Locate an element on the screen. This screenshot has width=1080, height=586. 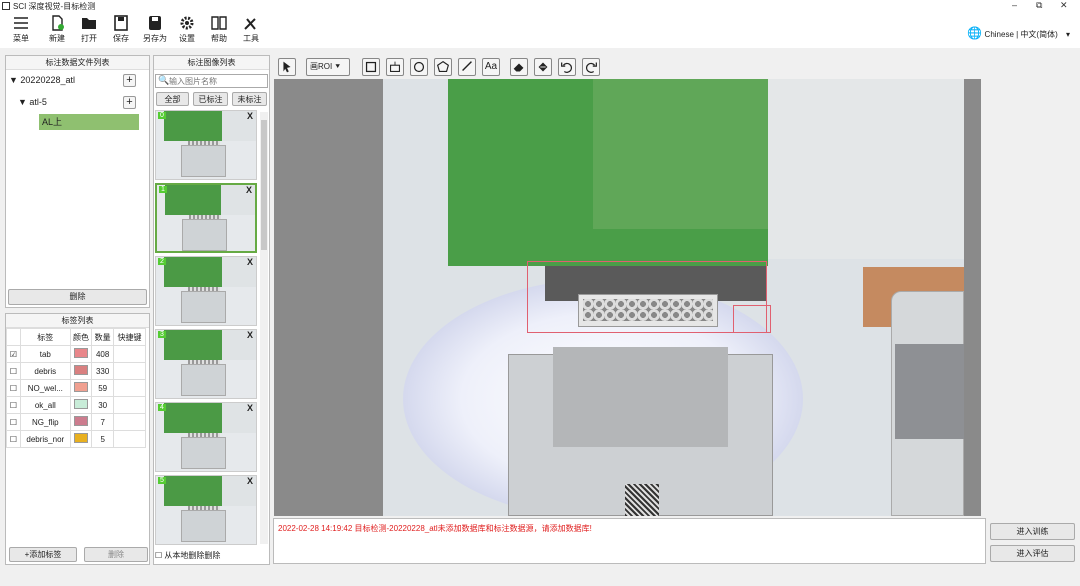
delete-label-button: 删除 is located at coordinates (116, 554).